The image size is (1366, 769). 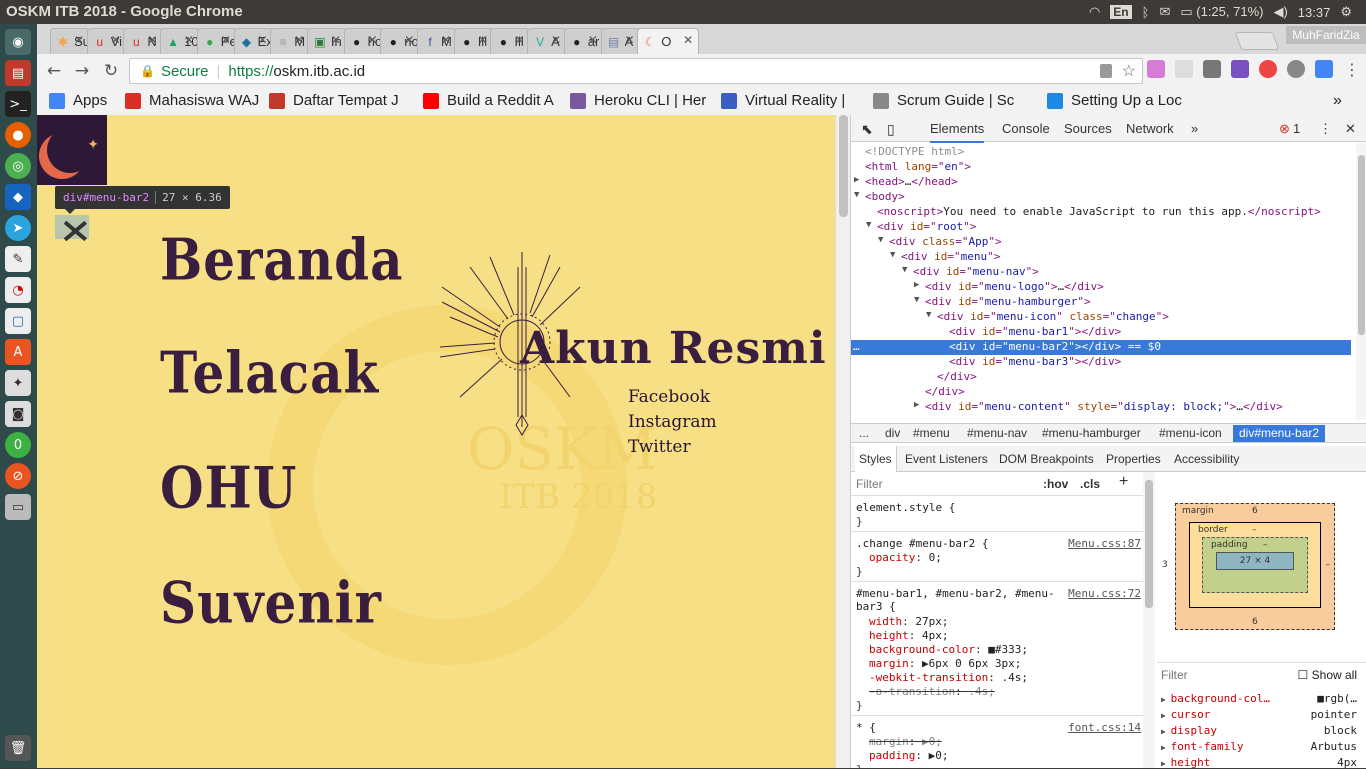 What do you see at coordinates (866, 727) in the screenshot?
I see `css-rule-selector: * {` at bounding box center [866, 727].